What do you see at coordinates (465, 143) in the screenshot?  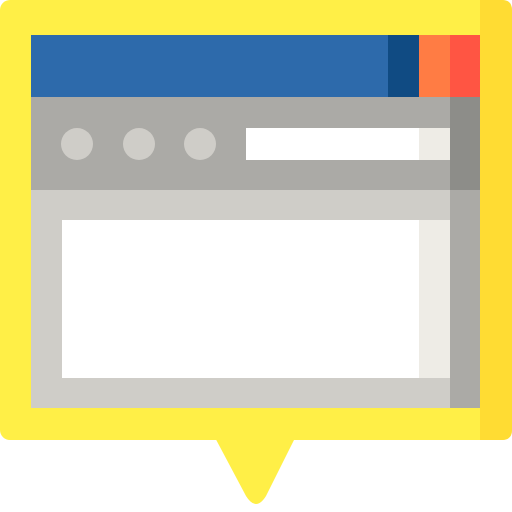 I see `toolbar-shade` at bounding box center [465, 143].